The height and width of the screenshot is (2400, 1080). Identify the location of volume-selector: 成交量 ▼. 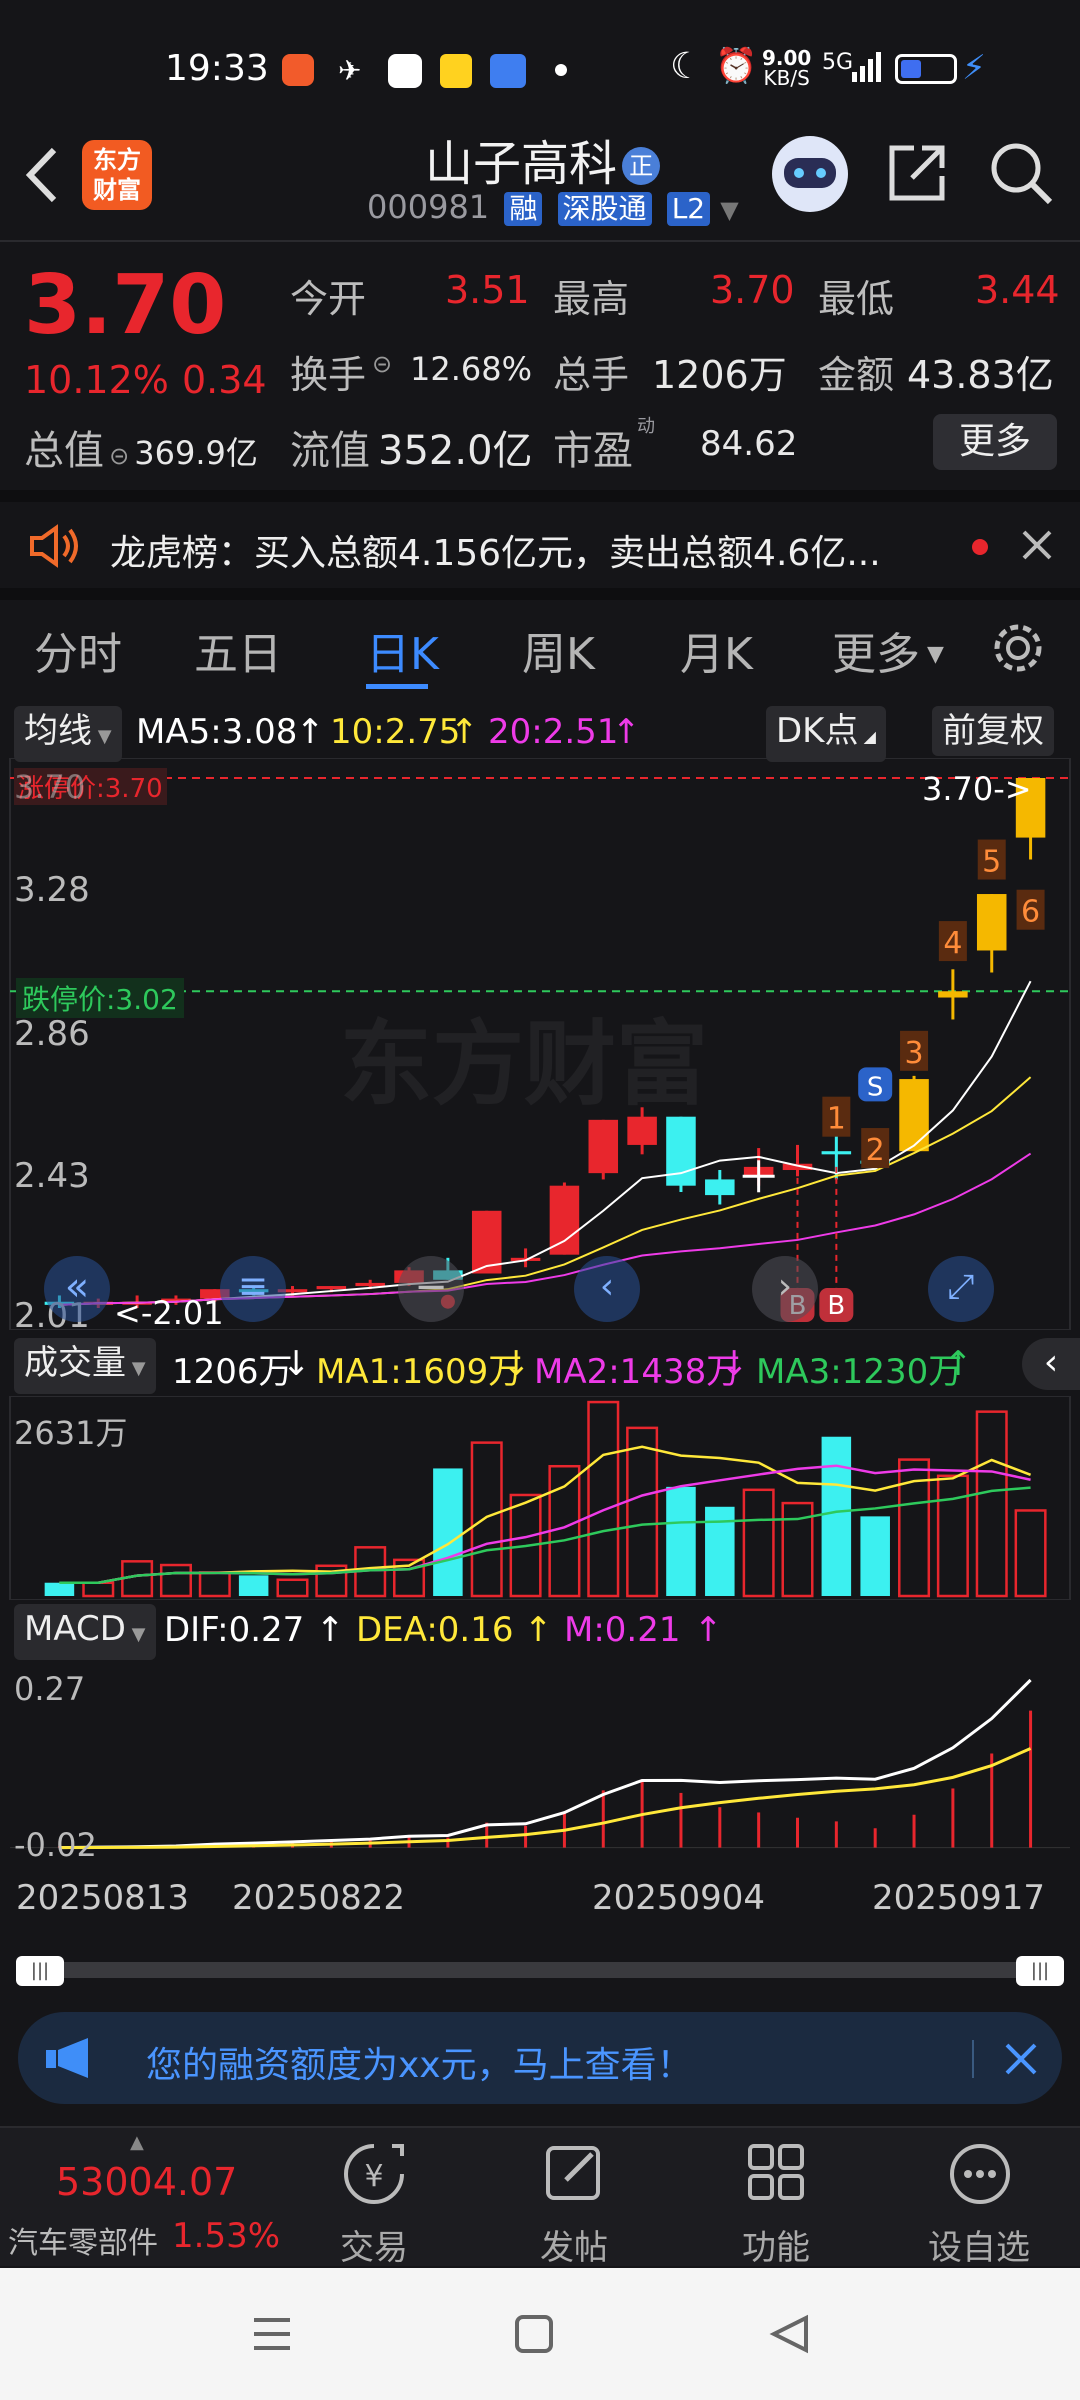
(85, 1366).